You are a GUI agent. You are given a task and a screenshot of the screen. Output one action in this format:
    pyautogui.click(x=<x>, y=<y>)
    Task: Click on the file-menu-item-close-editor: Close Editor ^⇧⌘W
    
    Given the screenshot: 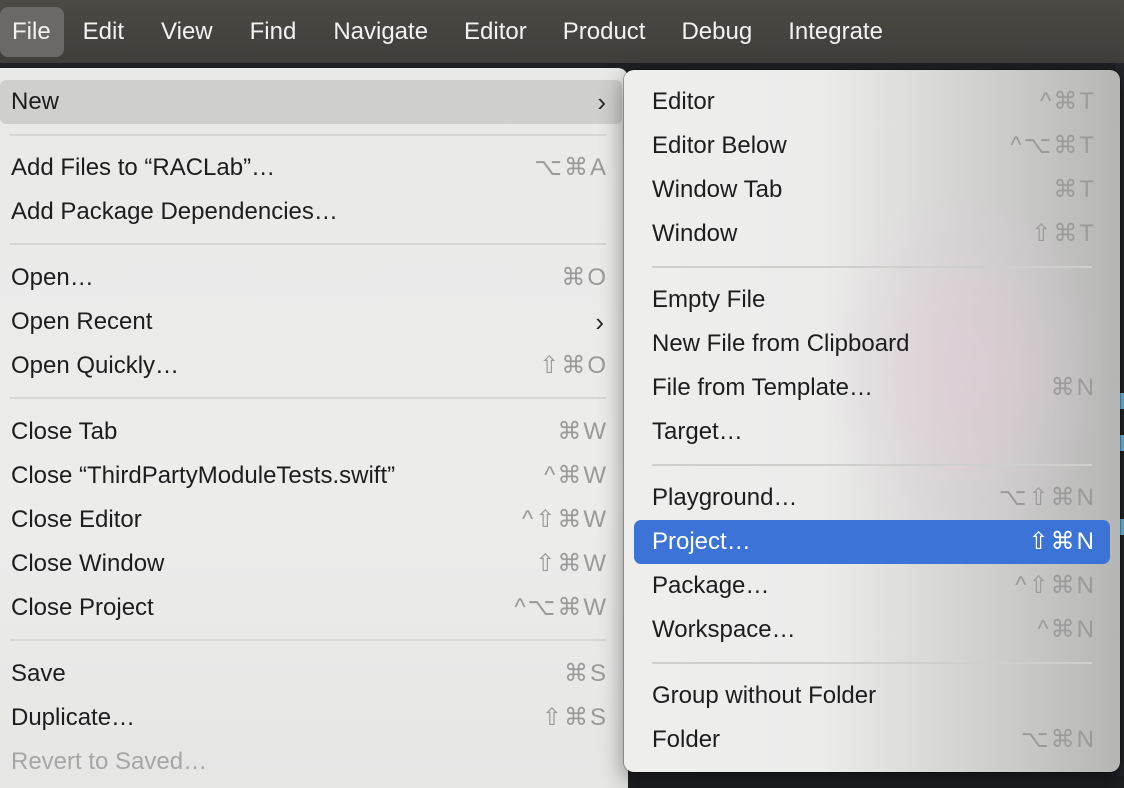 What is the action you would take?
    pyautogui.click(x=310, y=520)
    